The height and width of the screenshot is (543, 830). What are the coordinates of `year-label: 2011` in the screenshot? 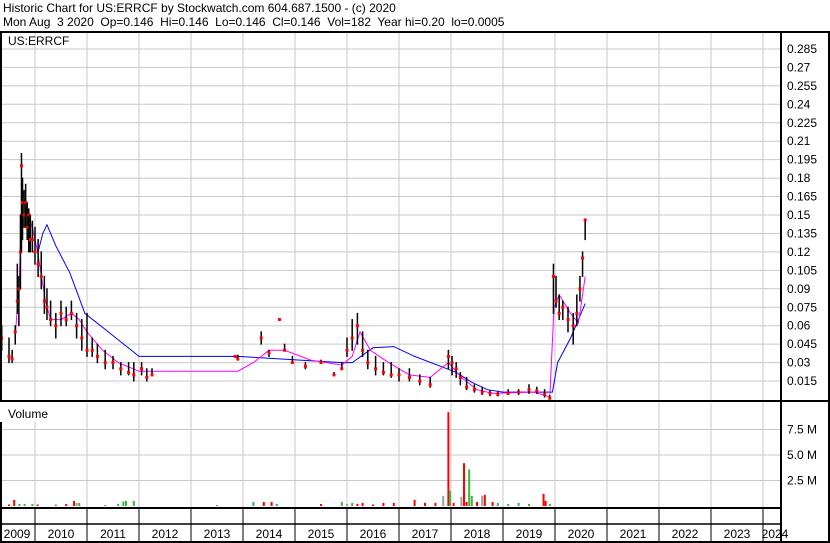 It's located at (113, 534).